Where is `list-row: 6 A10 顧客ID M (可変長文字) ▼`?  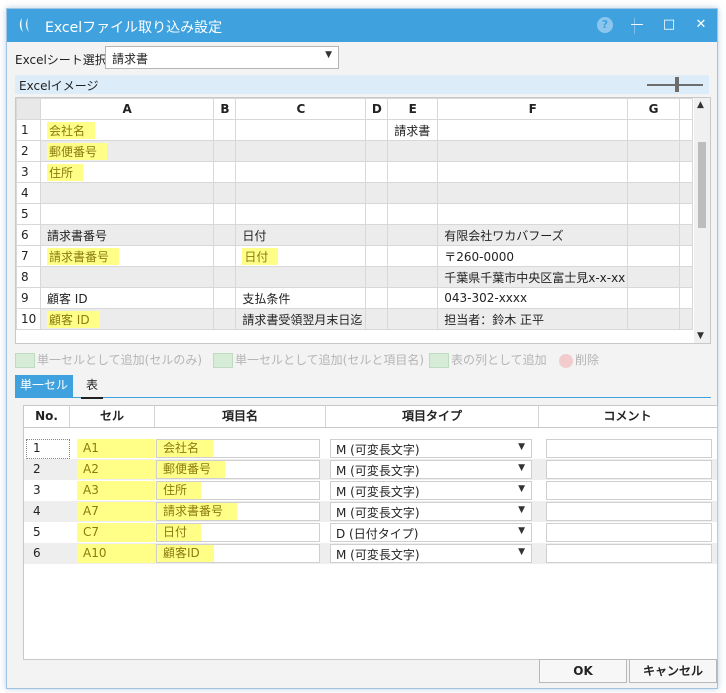 list-row: 6 A10 顧客ID M (可変長文字) ▼ is located at coordinates (370, 553).